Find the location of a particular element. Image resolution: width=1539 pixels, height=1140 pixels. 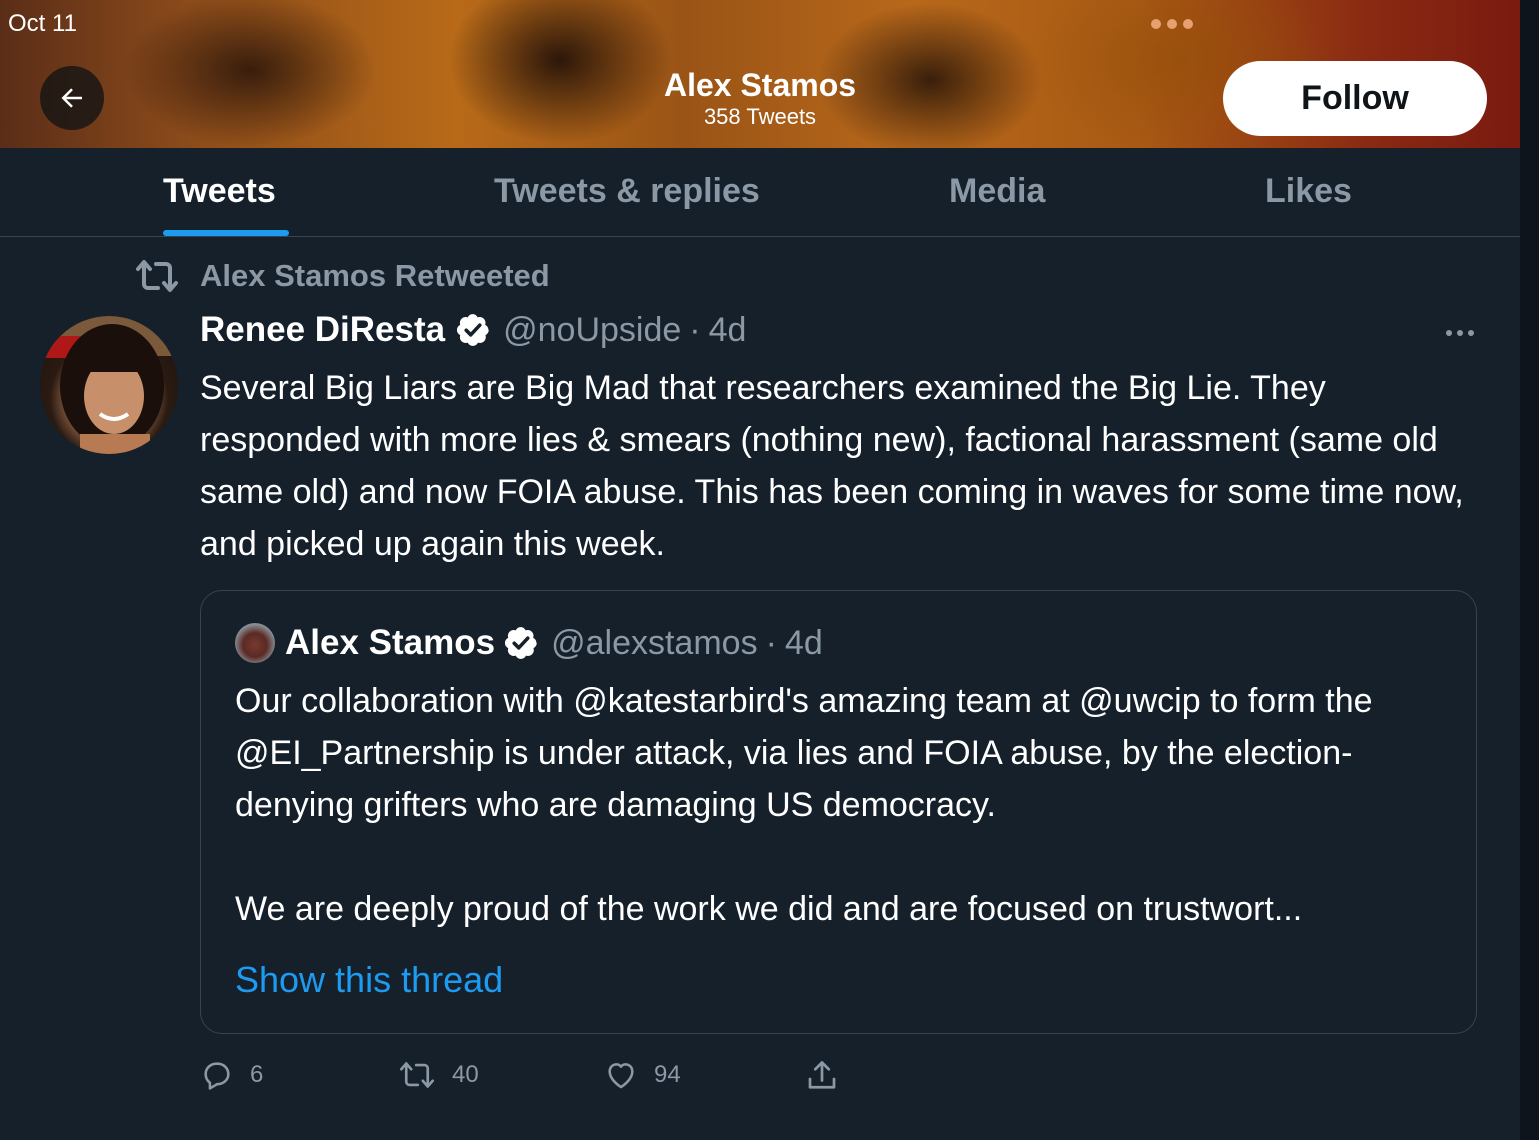

profile-tabs: Tweets Tweets & replies Media Likes is located at coordinates (760, 192).